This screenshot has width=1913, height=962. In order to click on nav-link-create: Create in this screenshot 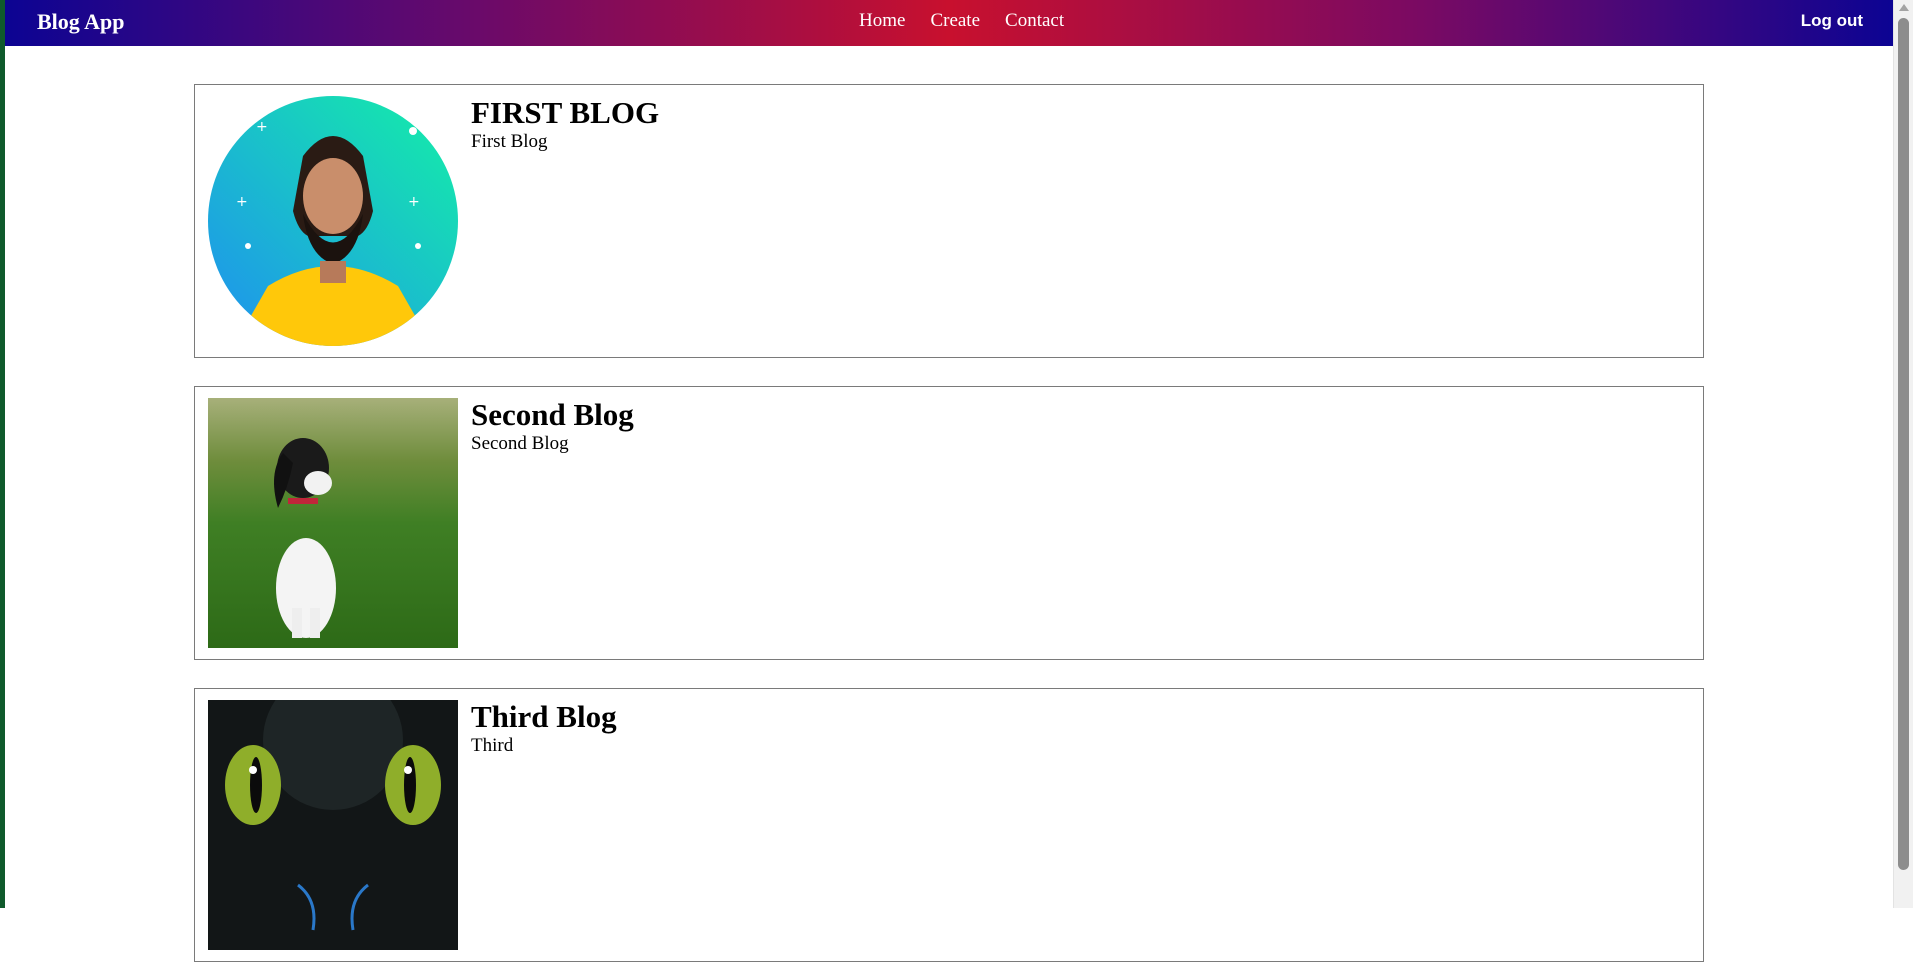, I will do `click(955, 21)`.